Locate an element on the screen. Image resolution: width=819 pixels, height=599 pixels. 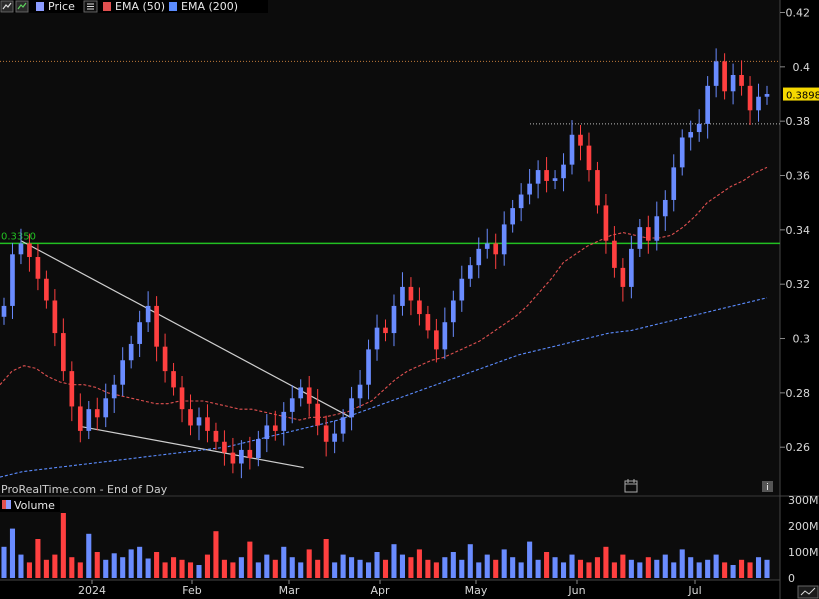
ema200-legend-label: EMA (200) is located at coordinates (209, 6).